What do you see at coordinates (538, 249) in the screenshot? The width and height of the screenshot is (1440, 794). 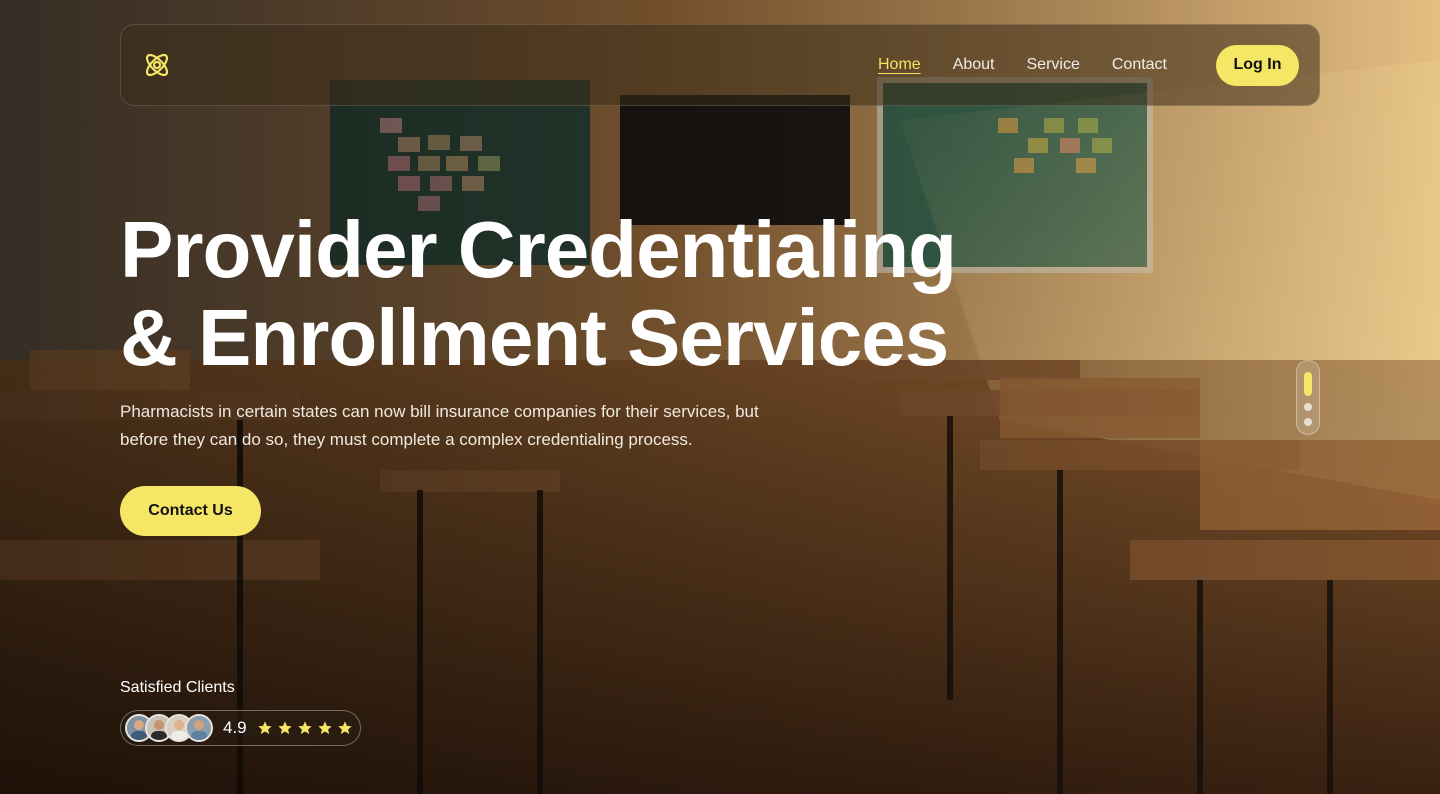 I see `hero-title-line-1: Provider Credentialing` at bounding box center [538, 249].